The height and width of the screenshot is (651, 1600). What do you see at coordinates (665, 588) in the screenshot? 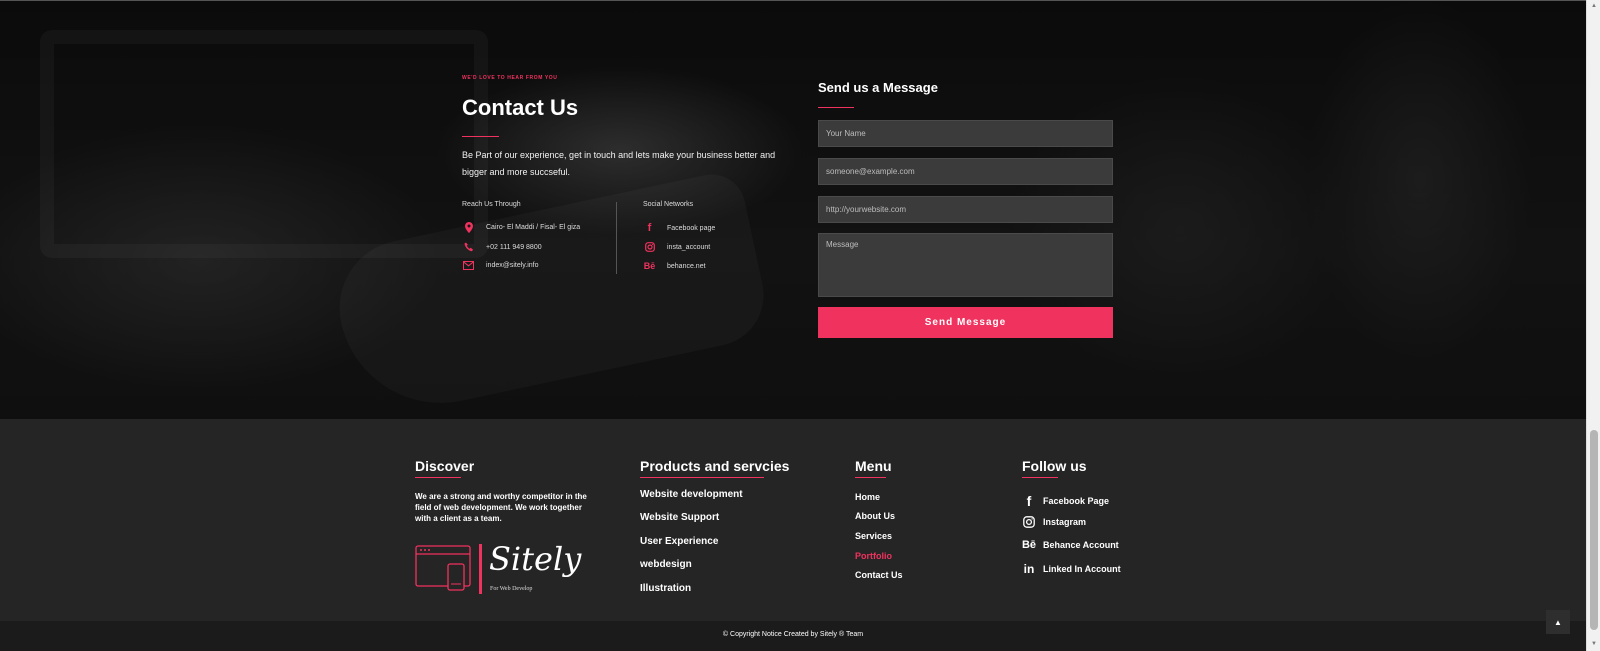
I see `product-link-illustration: Illustration` at bounding box center [665, 588].